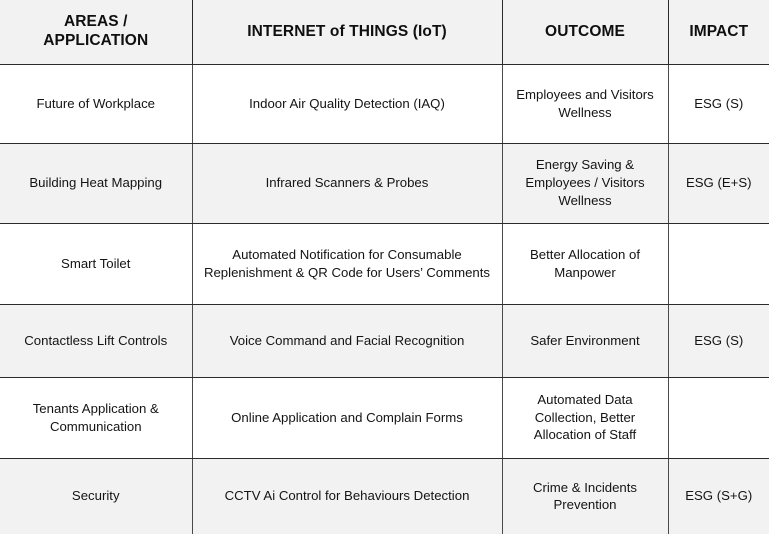  I want to click on cell-impact: ESG (E+S), so click(718, 183).